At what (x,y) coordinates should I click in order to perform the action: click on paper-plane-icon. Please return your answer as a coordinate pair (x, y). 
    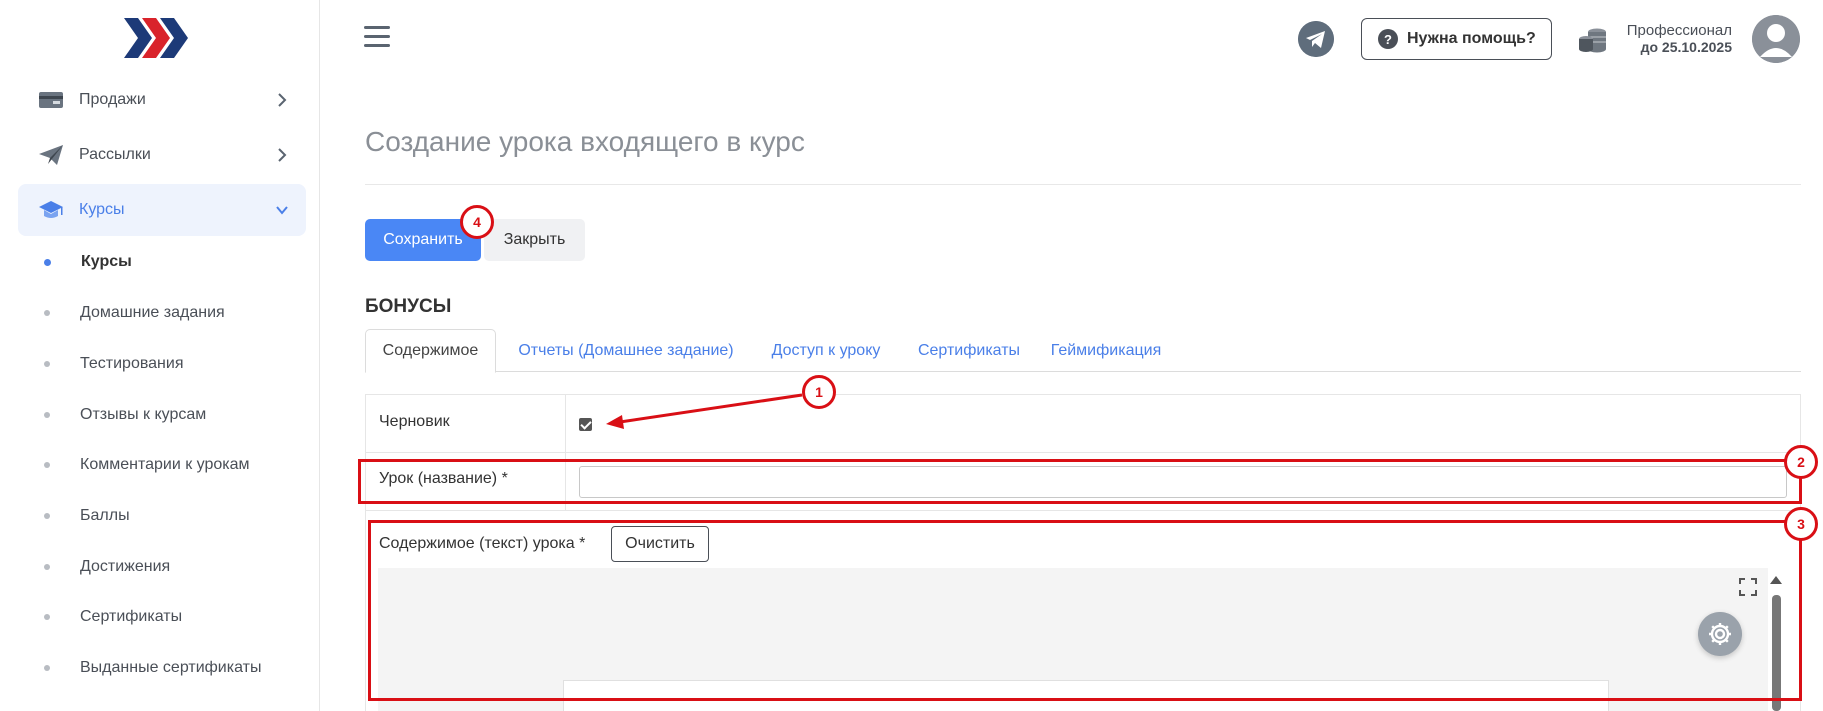
    Looking at the image, I should click on (51, 155).